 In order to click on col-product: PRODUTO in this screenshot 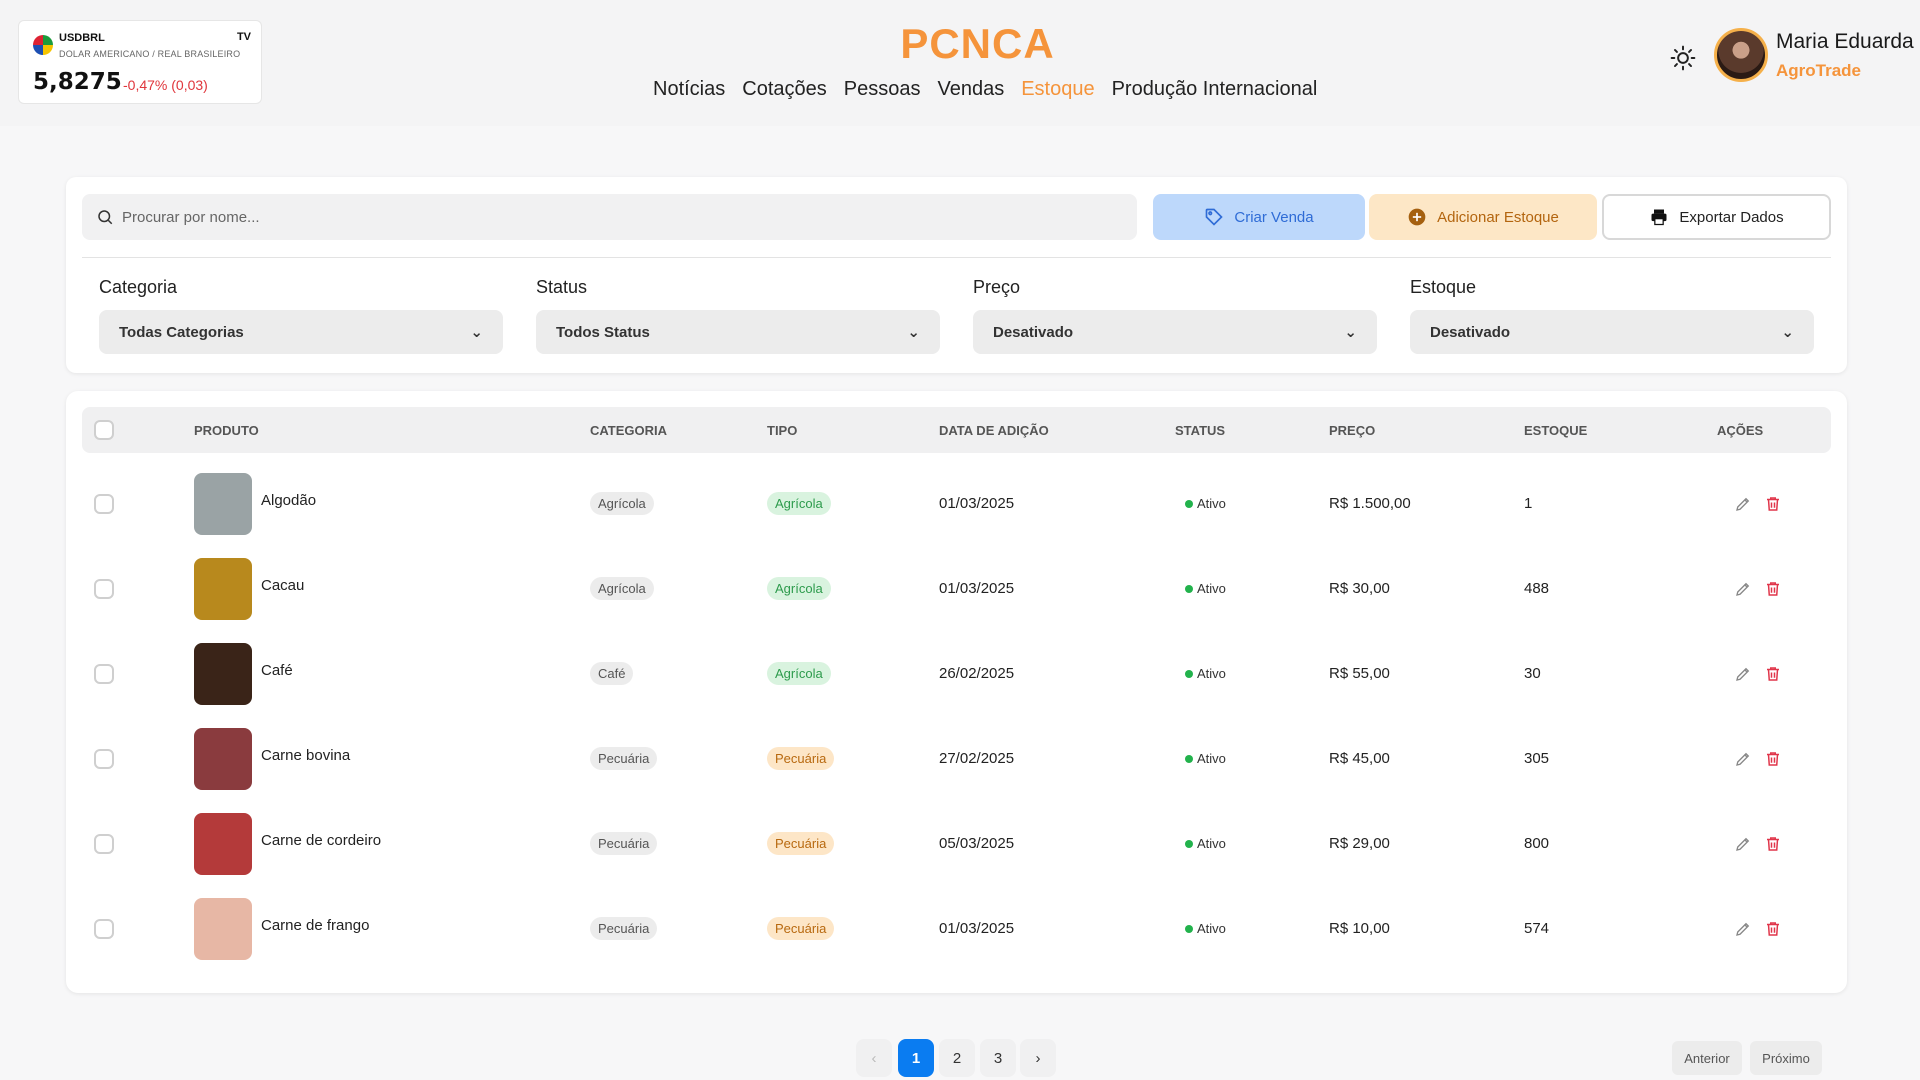, I will do `click(226, 430)`.